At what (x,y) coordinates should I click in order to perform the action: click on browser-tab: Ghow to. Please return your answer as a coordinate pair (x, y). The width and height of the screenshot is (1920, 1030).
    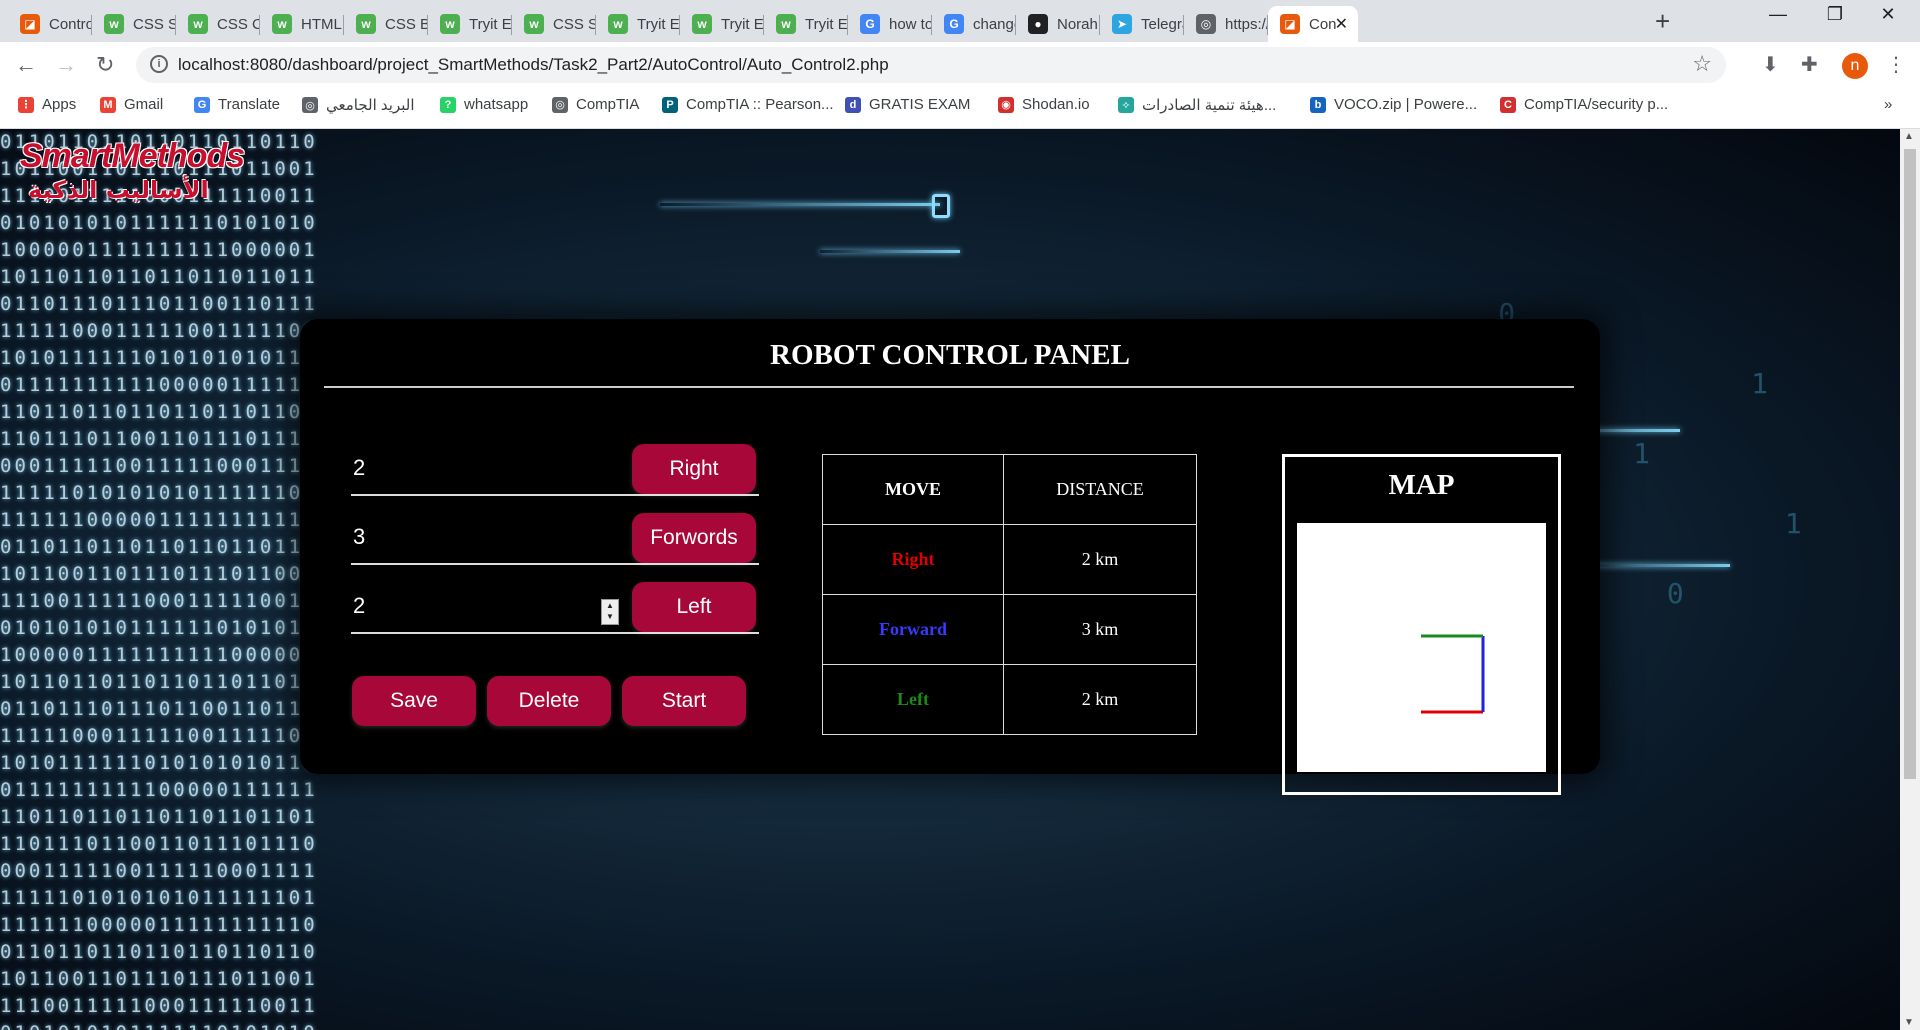
    Looking at the image, I should click on (890, 24).